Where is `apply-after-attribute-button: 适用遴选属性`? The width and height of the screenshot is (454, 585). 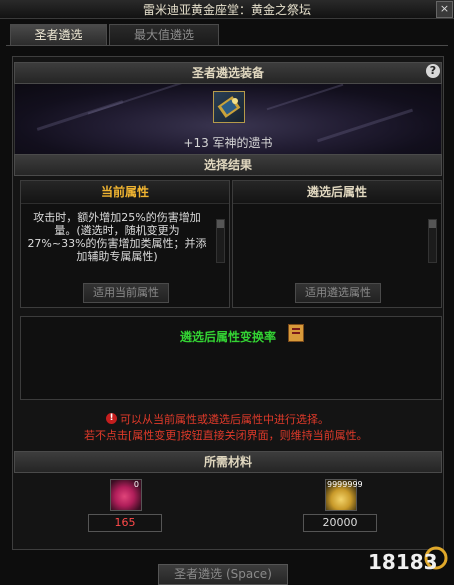 apply-after-attribute-button: 适用遴选属性 is located at coordinates (338, 293).